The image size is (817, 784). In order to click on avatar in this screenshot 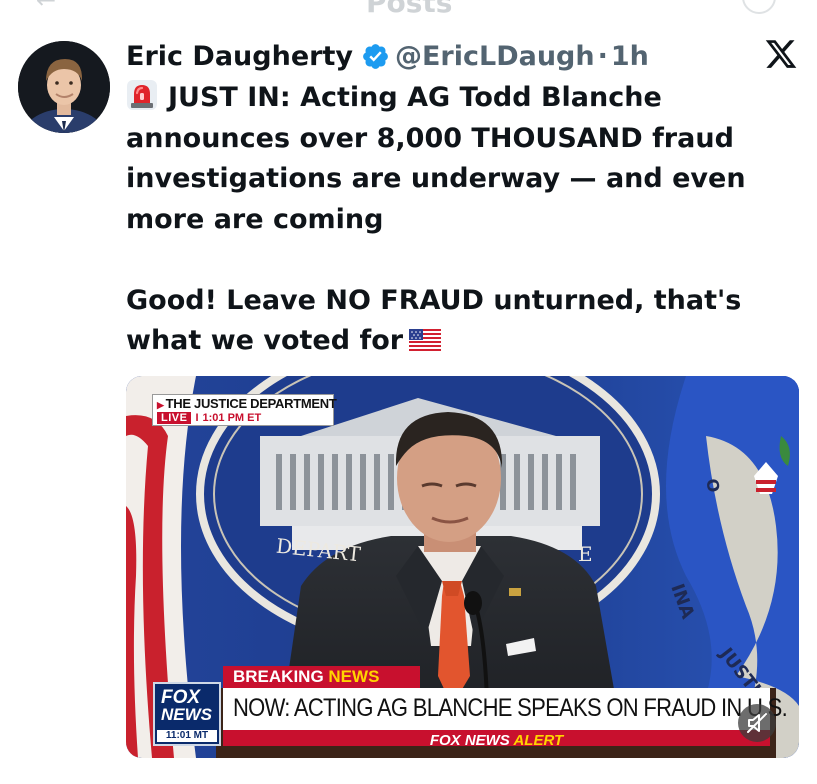, I will do `click(64, 87)`.